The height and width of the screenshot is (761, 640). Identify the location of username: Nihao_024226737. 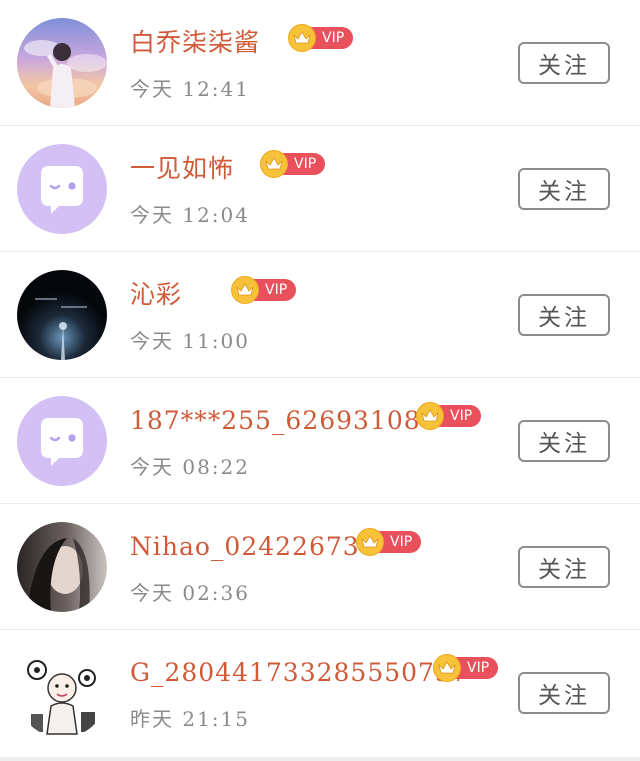
(253, 547).